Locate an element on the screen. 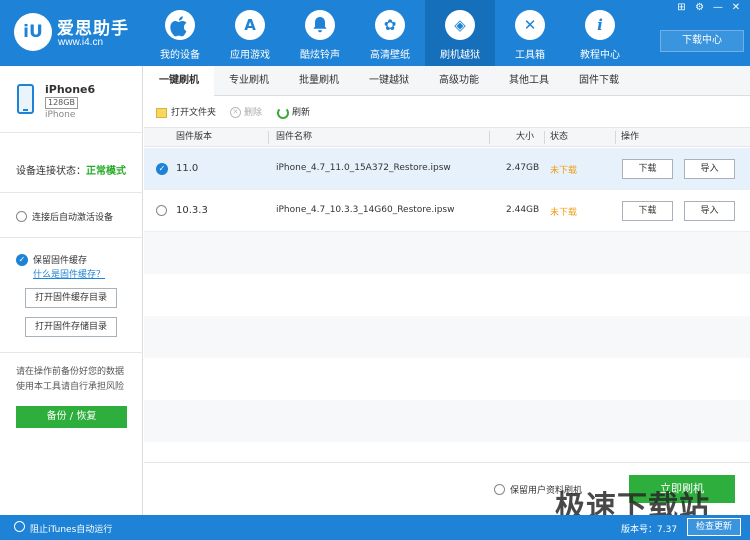 This screenshot has width=750, height=540. nav-apps-games: A 应用游戏 is located at coordinates (250, 33).